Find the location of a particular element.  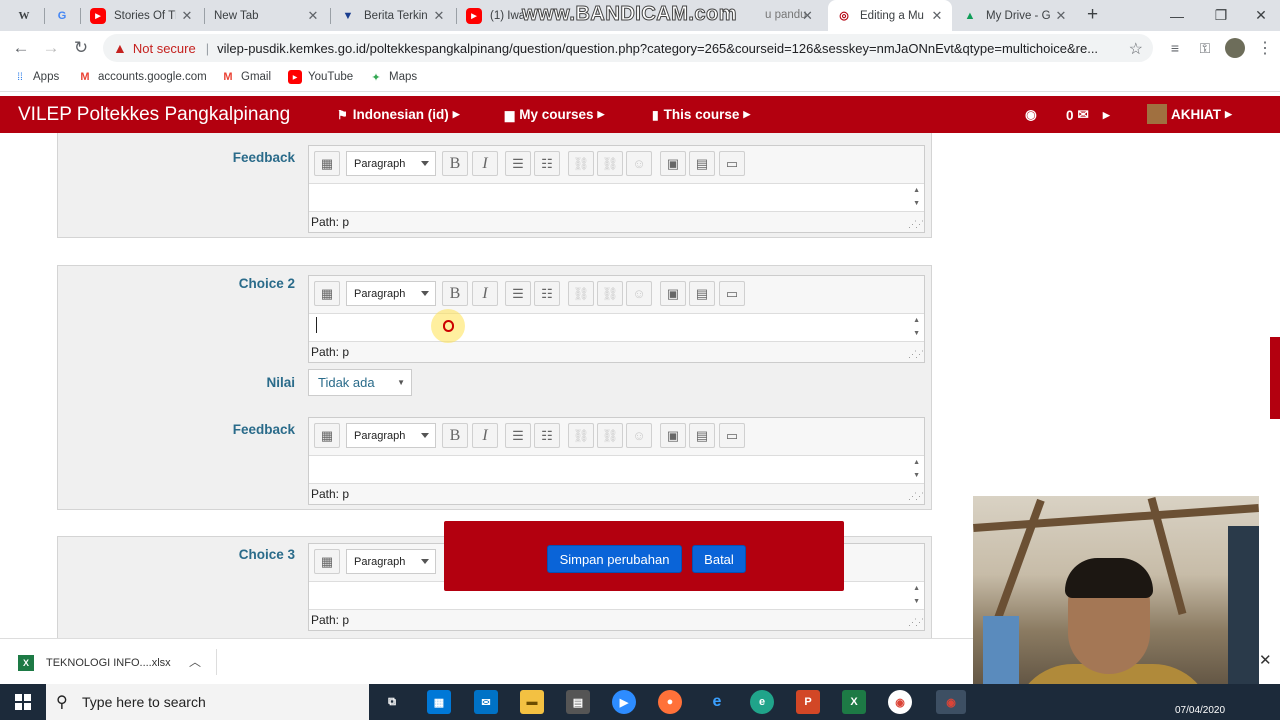

language-menu: ⚑ Indonesian (id) ▶ is located at coordinates (398, 114).